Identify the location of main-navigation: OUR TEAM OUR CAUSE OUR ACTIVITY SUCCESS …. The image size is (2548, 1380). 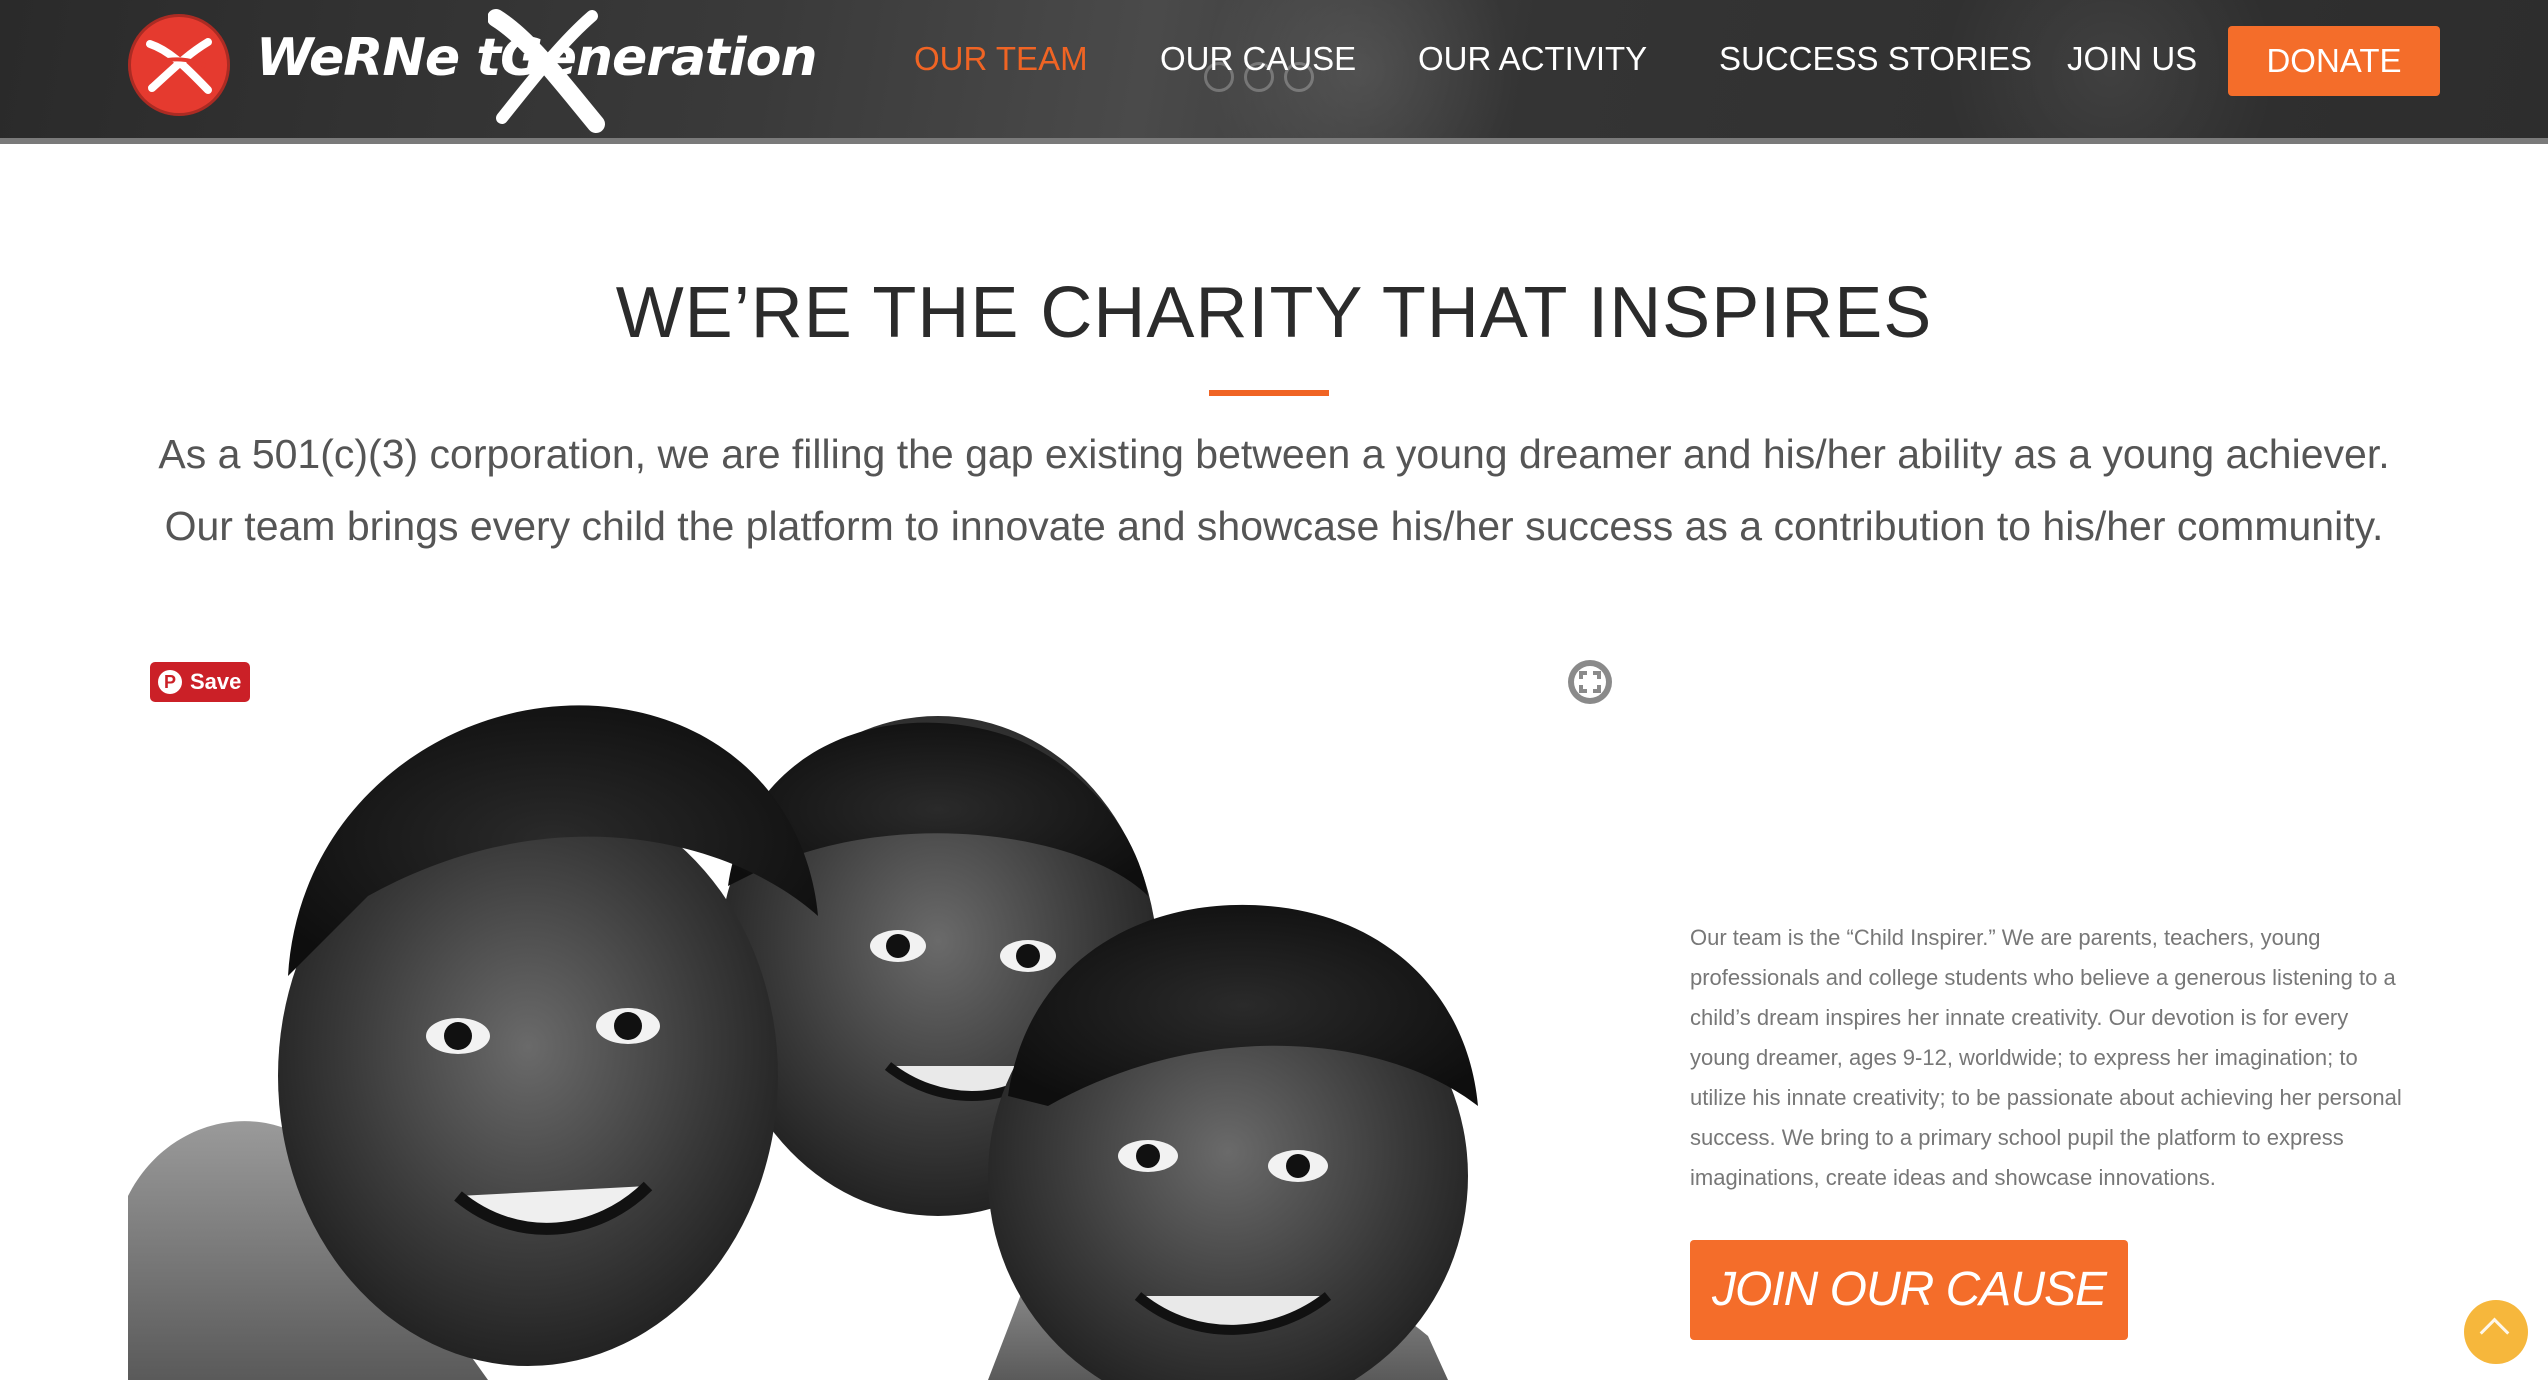
(1274, 62).